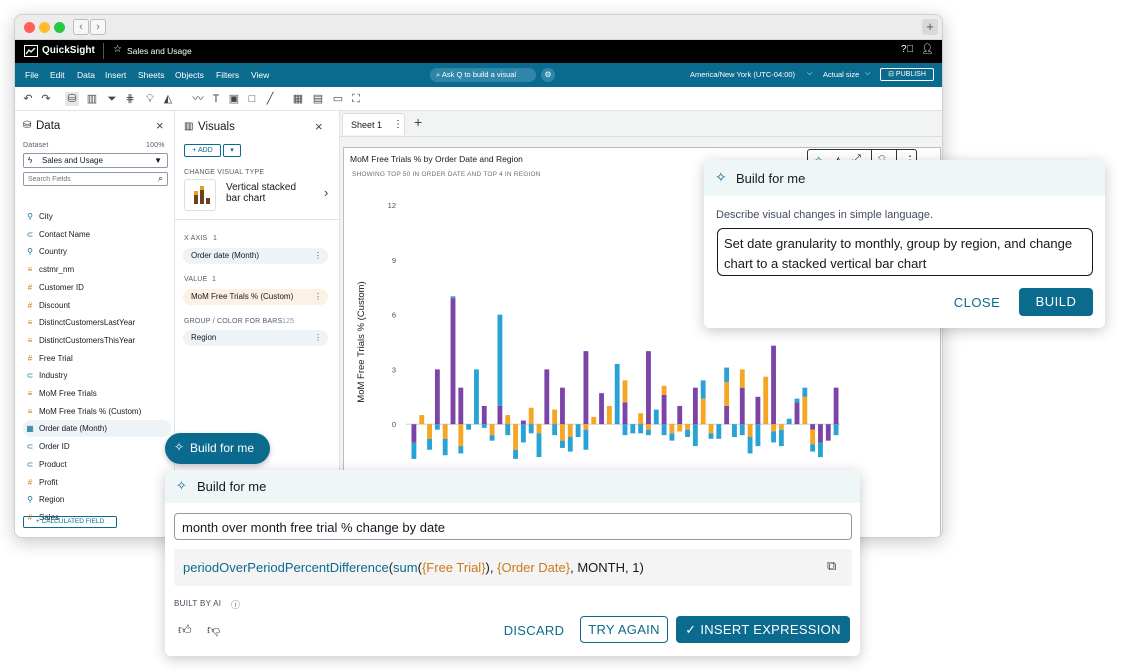 The height and width of the screenshot is (672, 1125). I want to click on hash-field-icon: #, so click(30, 287).